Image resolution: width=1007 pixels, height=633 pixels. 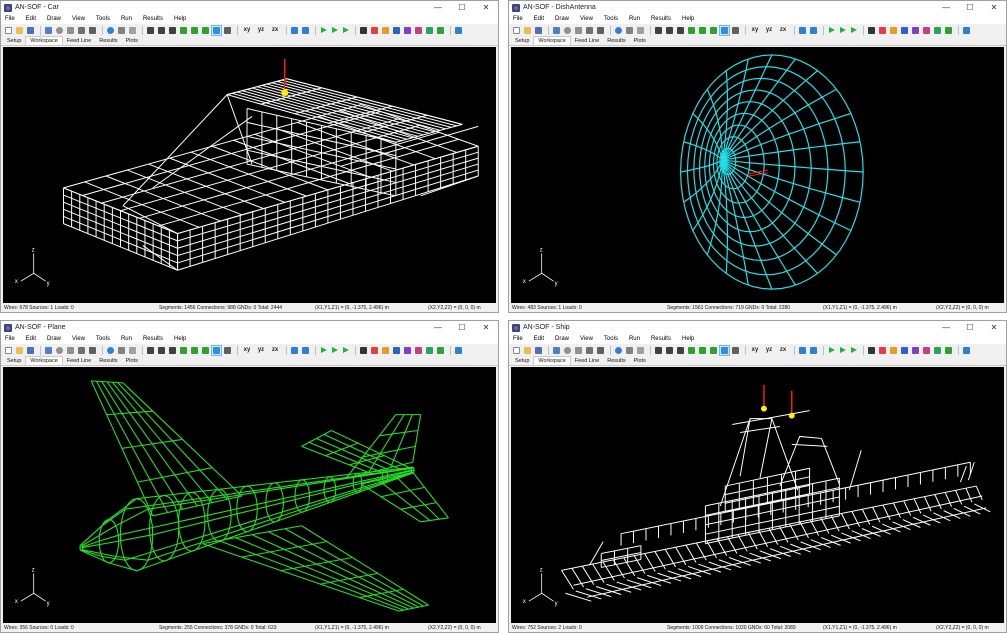 What do you see at coordinates (755, 30) in the screenshot?
I see `view-xy-button: xy` at bounding box center [755, 30].